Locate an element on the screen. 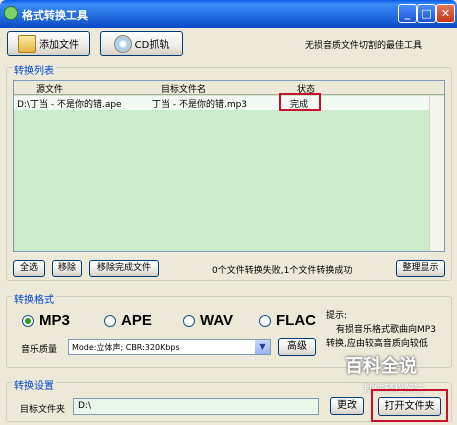 The height and width of the screenshot is (425, 457). radio-ape: APE is located at coordinates (128, 320).